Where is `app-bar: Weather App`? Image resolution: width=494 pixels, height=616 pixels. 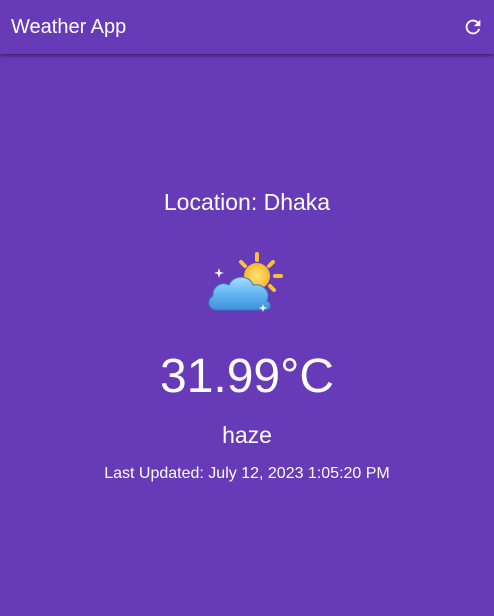 app-bar: Weather App is located at coordinates (247, 27).